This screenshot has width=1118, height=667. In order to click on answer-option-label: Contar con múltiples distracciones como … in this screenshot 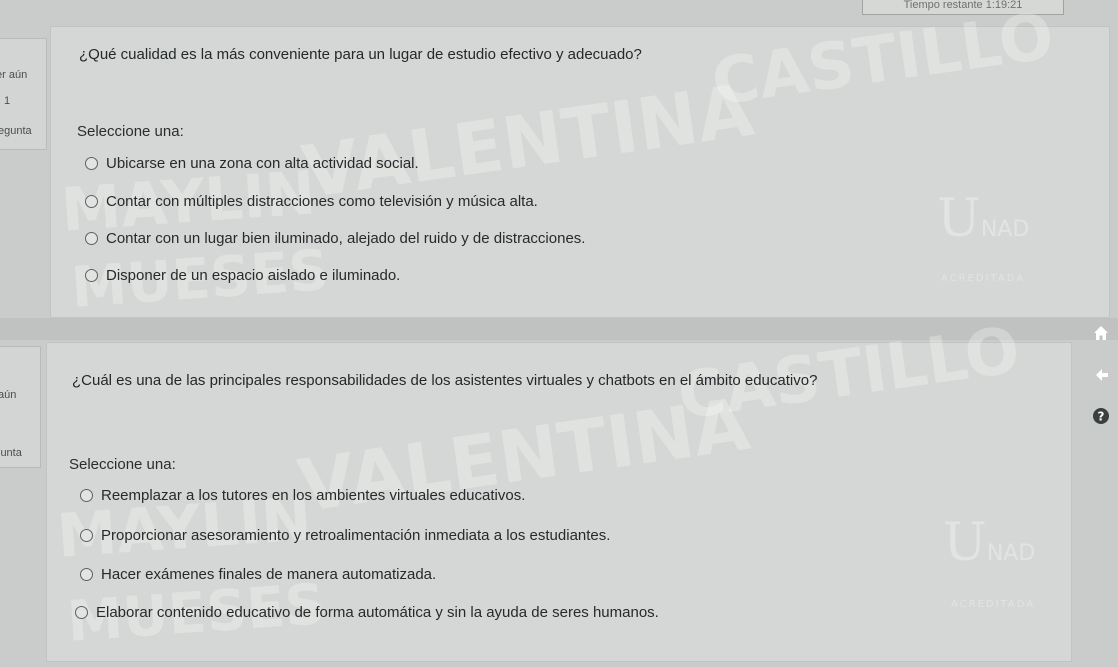, I will do `click(322, 201)`.